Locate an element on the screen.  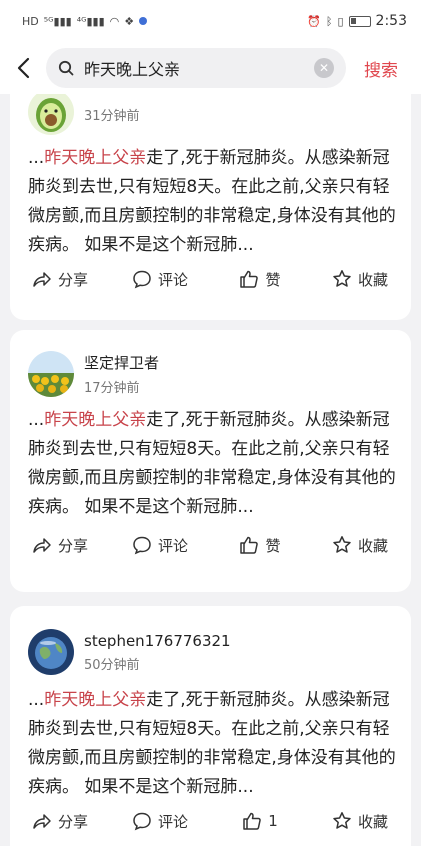
post-time: 50分钟前 is located at coordinates (112, 665).